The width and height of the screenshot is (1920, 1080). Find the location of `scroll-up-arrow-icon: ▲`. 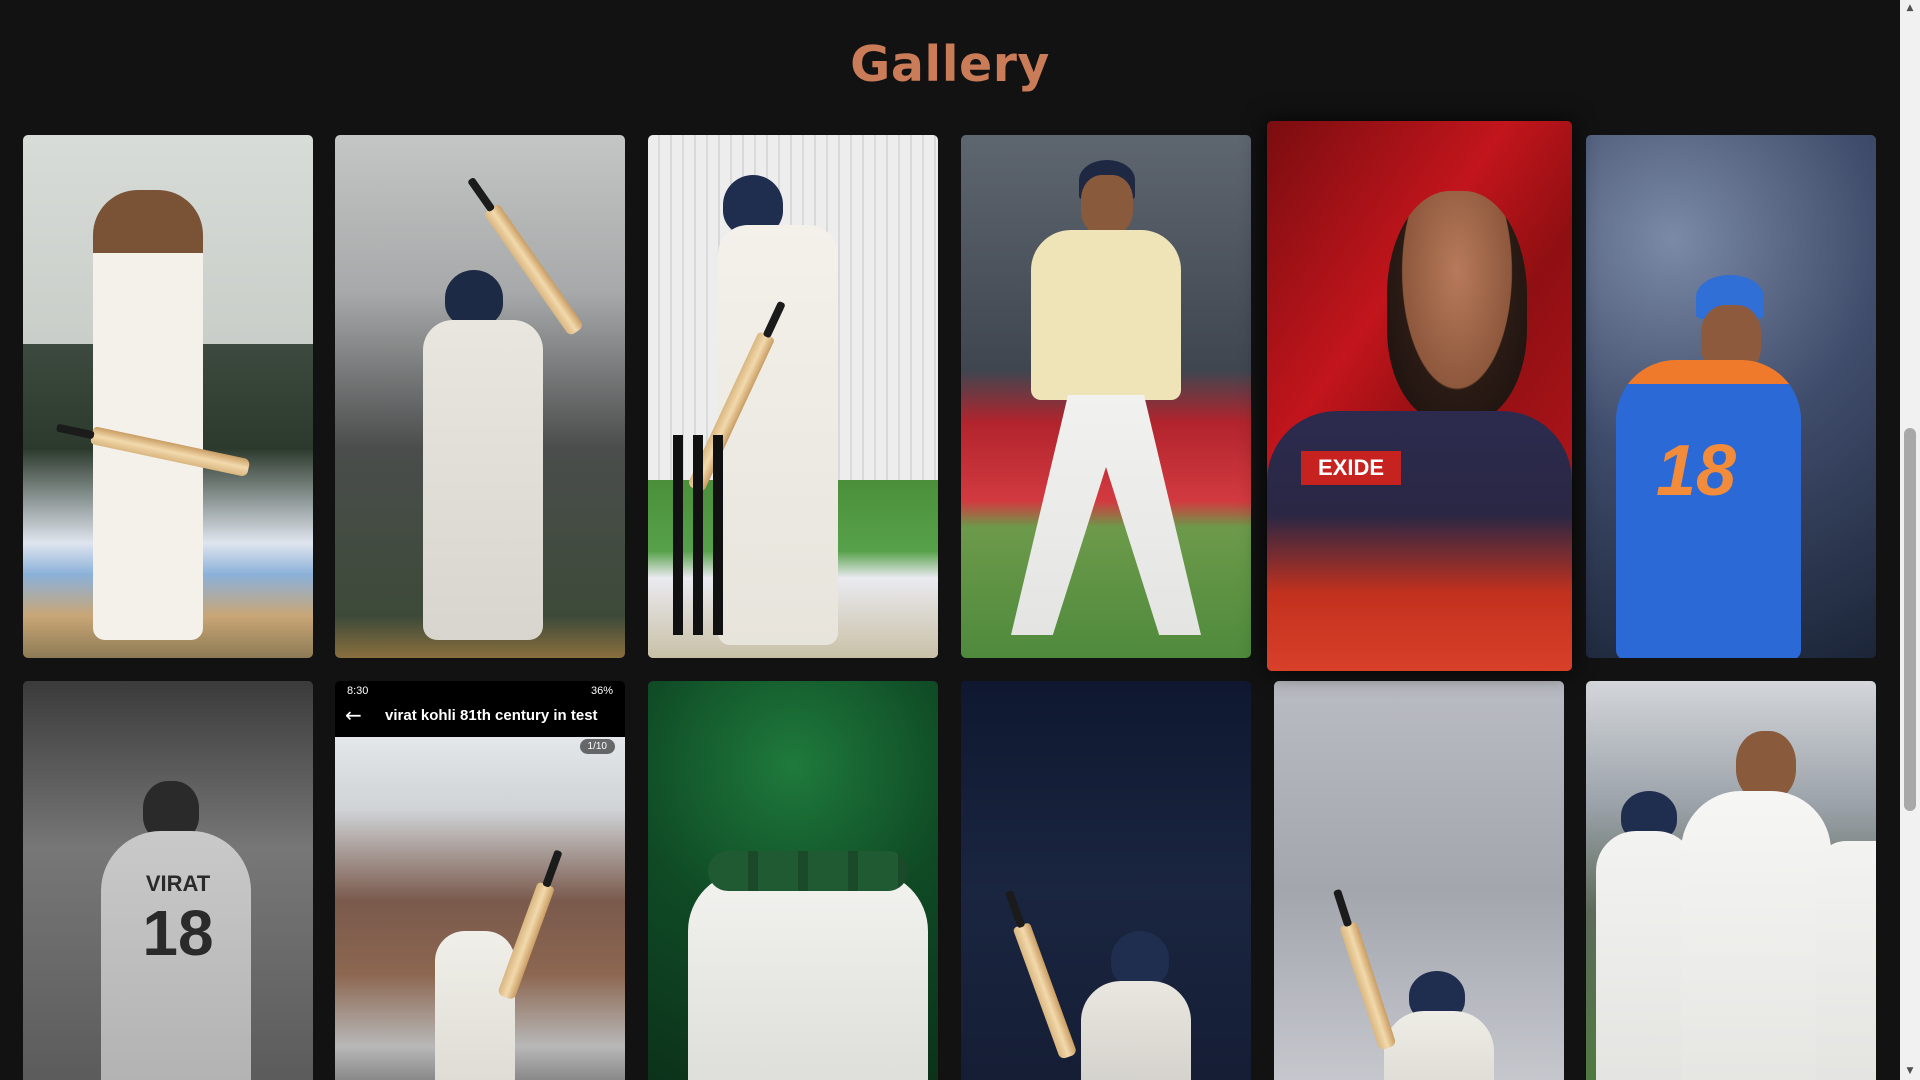

scroll-up-arrow-icon: ▲ is located at coordinates (1910, 8).